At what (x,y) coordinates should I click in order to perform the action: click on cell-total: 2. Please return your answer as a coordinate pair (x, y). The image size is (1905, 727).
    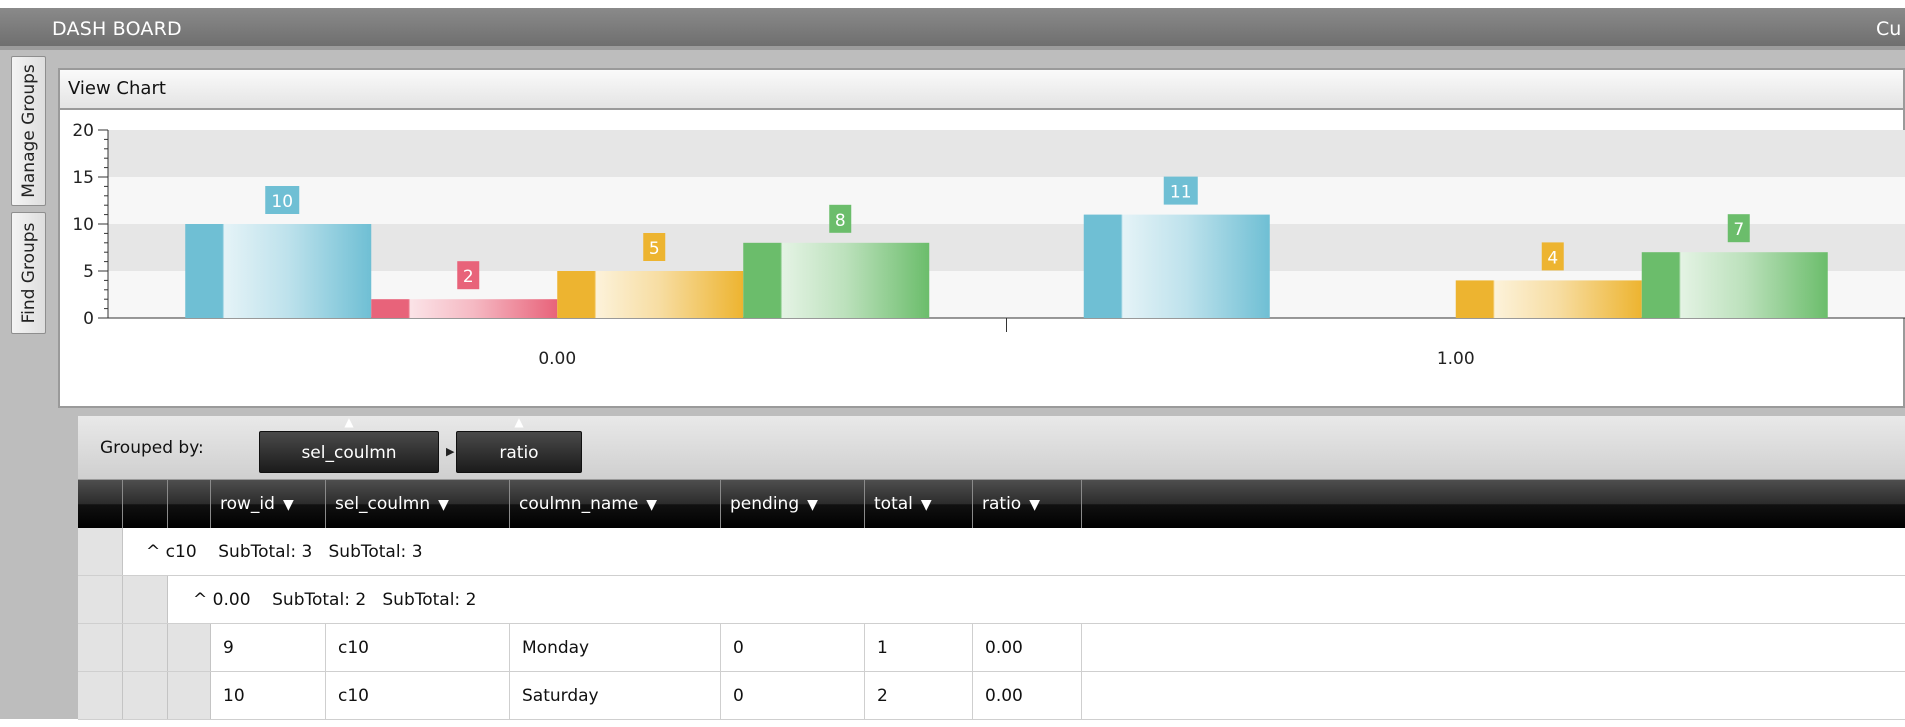
    Looking at the image, I should click on (919, 695).